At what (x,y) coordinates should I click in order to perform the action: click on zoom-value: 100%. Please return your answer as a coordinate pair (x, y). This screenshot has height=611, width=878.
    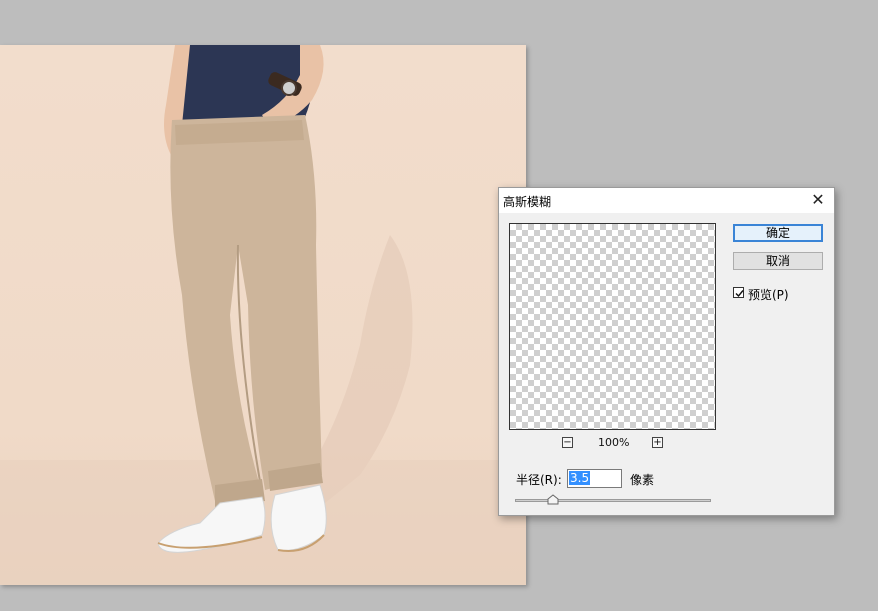
    Looking at the image, I should click on (614, 442).